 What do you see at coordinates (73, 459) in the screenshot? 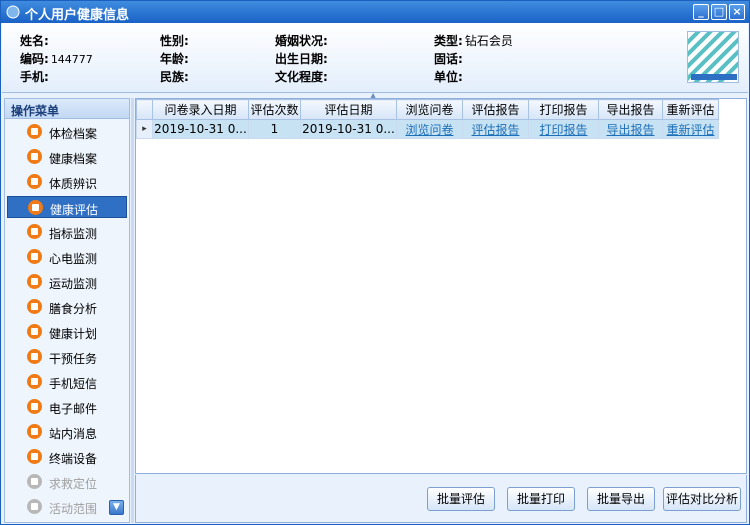
I see `sidebar-item-label: 终端设备` at bounding box center [73, 459].